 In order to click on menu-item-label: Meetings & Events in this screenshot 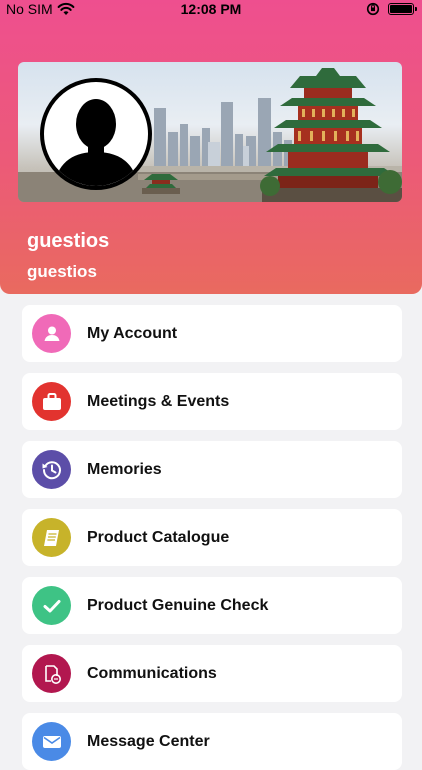, I will do `click(158, 401)`.